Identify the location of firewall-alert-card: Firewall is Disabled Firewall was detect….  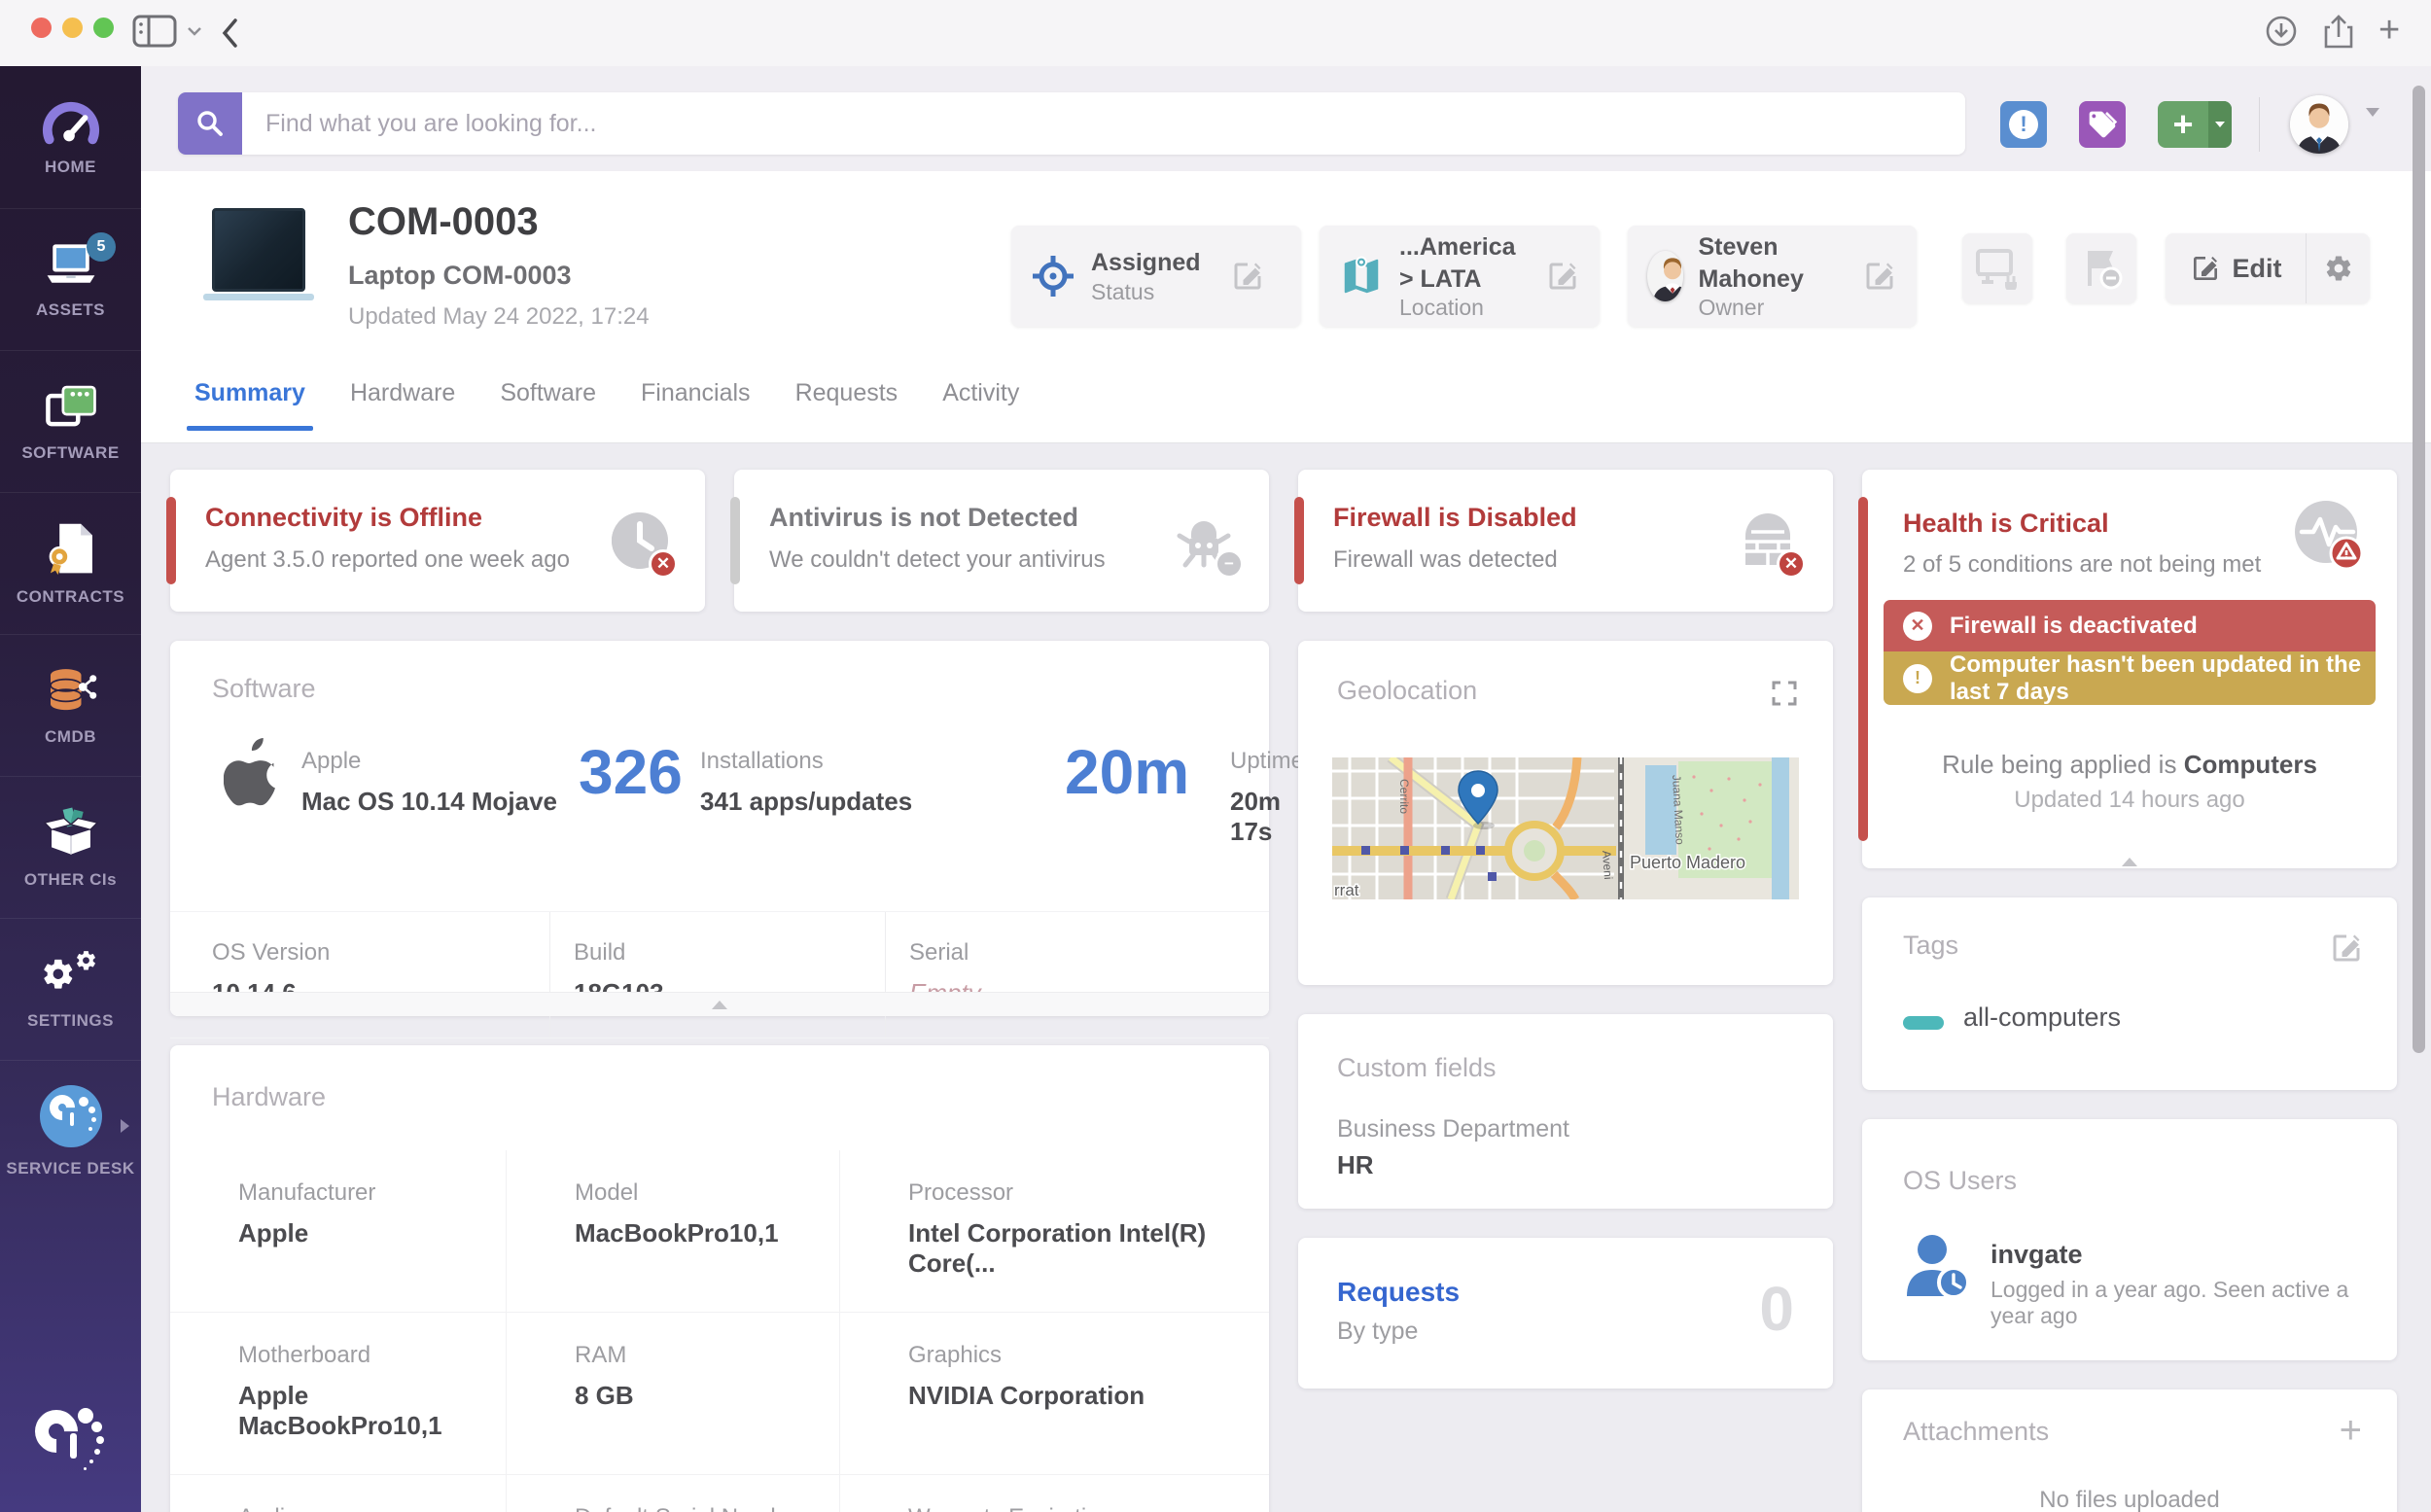
(1563, 541).